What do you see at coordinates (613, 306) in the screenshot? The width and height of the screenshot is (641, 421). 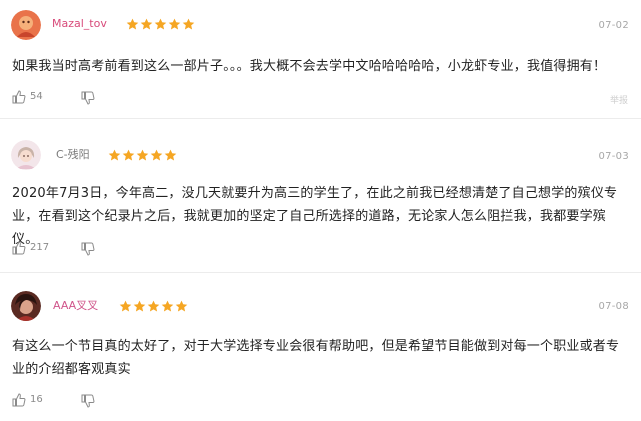 I see `comment-date: 07-08` at bounding box center [613, 306].